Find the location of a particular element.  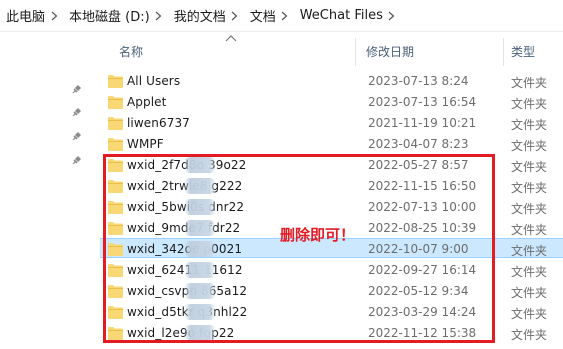

column-modified-header: 修改日期 is located at coordinates (390, 51).